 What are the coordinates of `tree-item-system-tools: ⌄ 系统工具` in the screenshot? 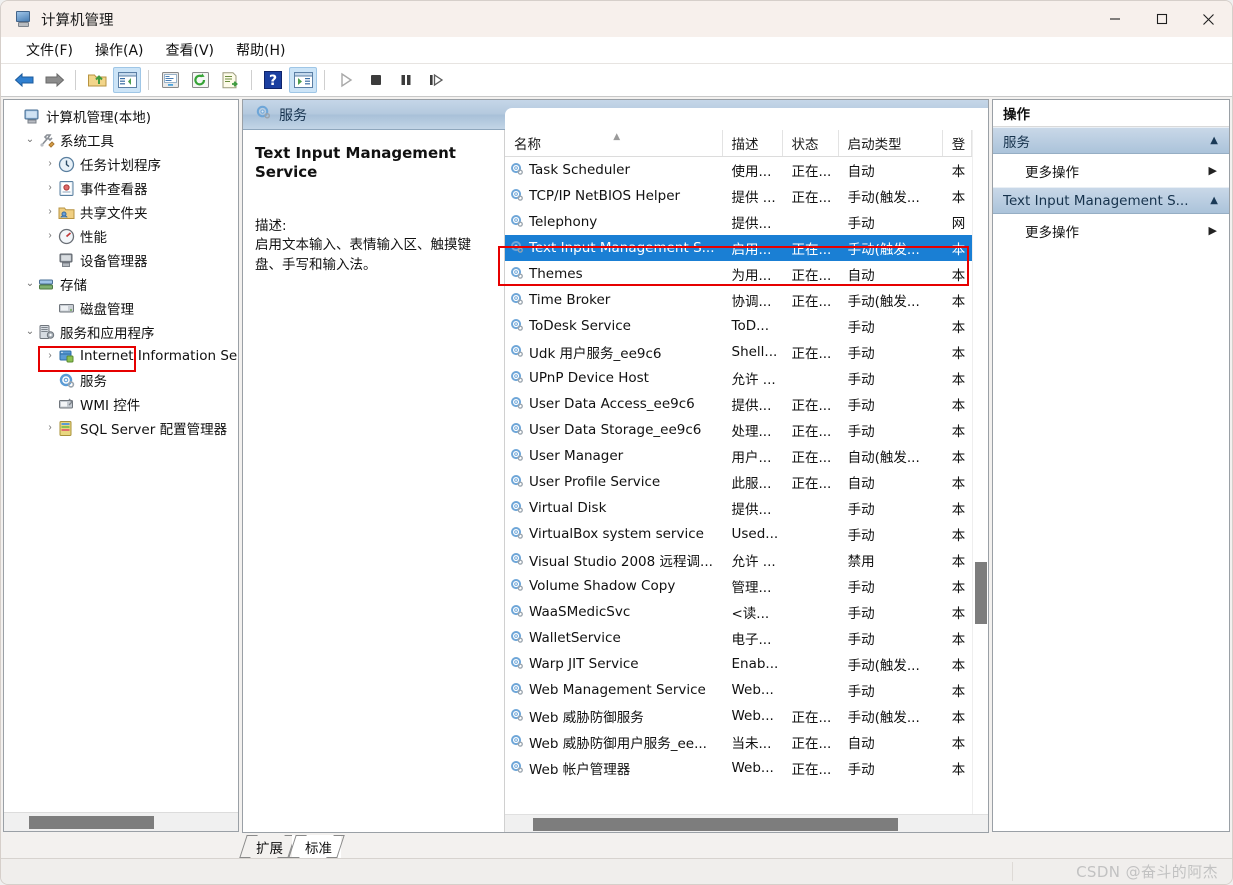 It's located at (121, 140).